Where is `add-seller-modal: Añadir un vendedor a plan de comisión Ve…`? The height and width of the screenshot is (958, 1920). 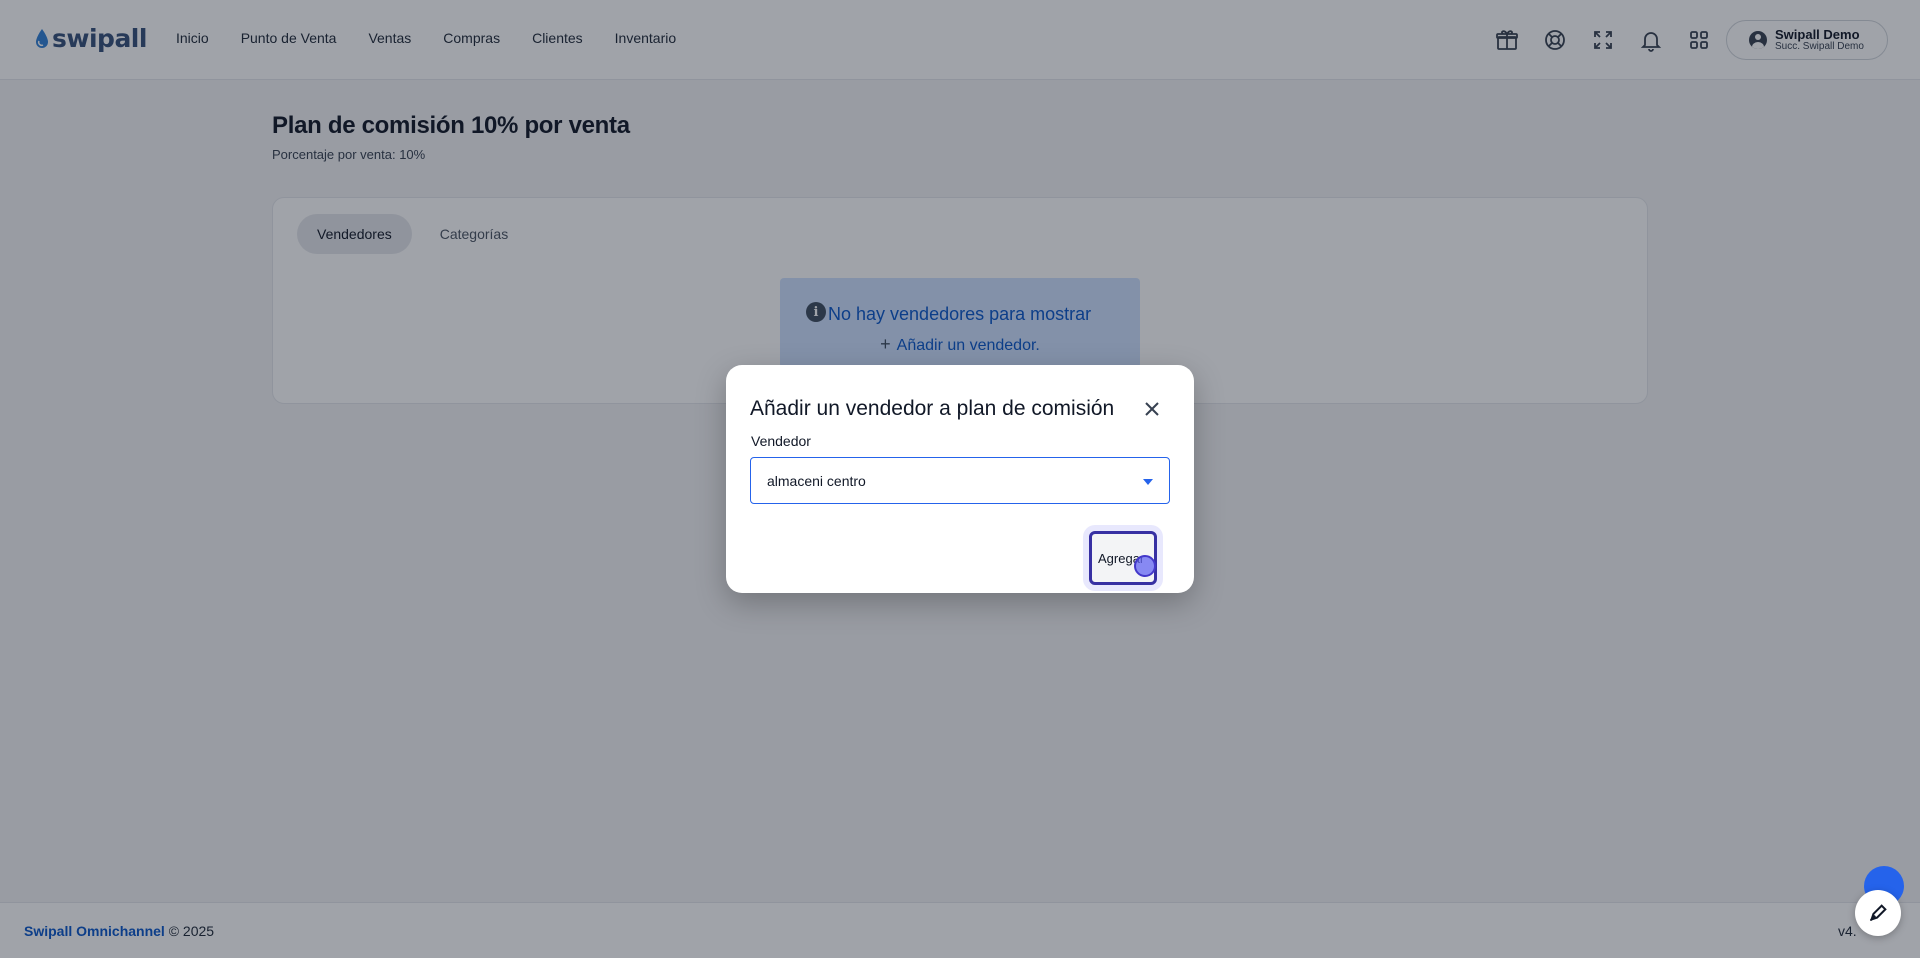 add-seller-modal: Añadir un vendedor a plan de comisión Ve… is located at coordinates (960, 479).